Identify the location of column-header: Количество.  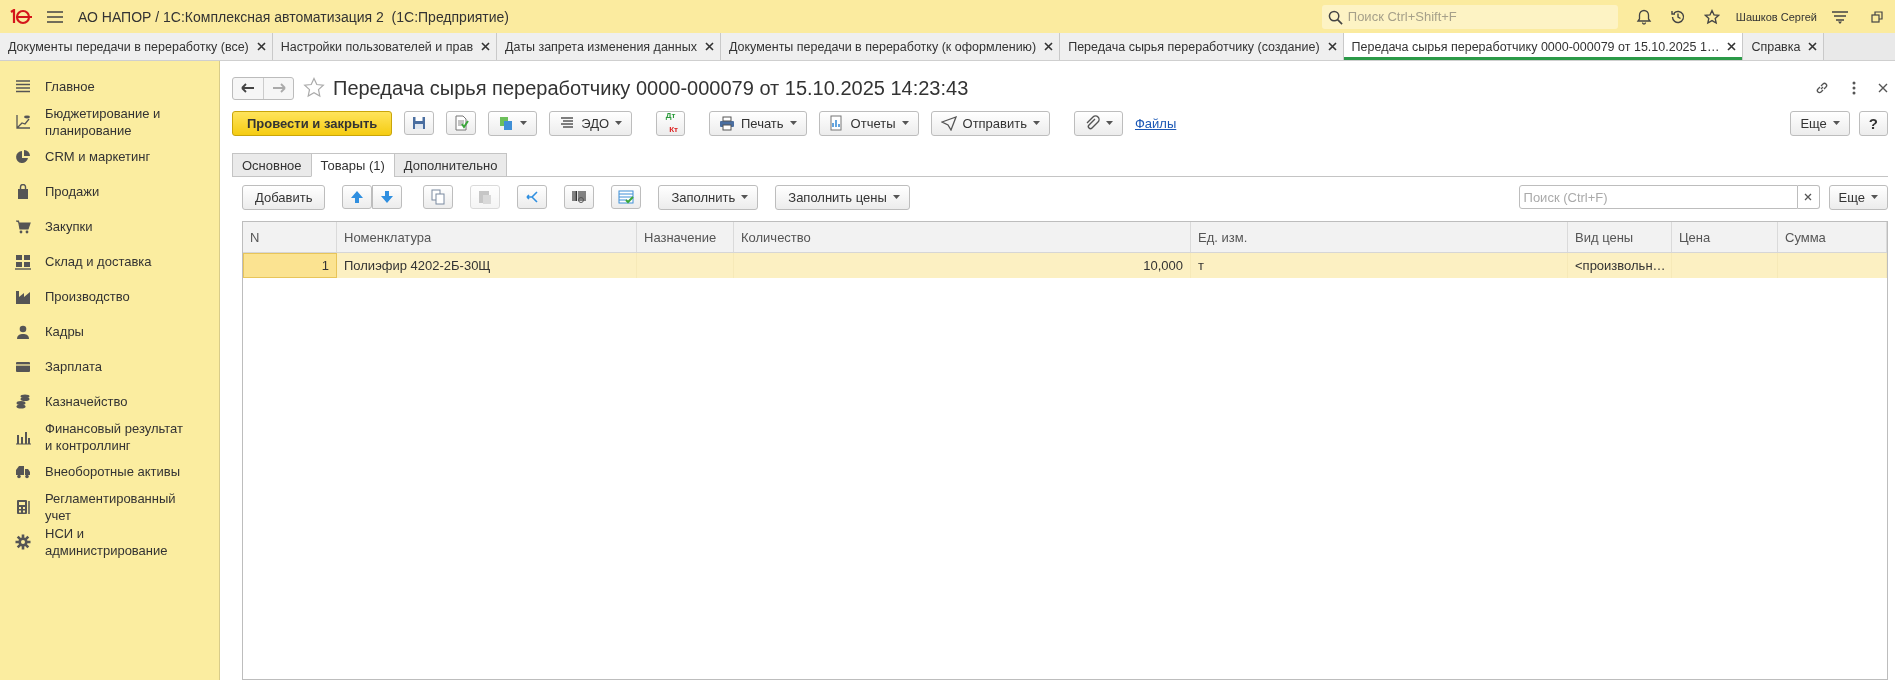
(962, 237).